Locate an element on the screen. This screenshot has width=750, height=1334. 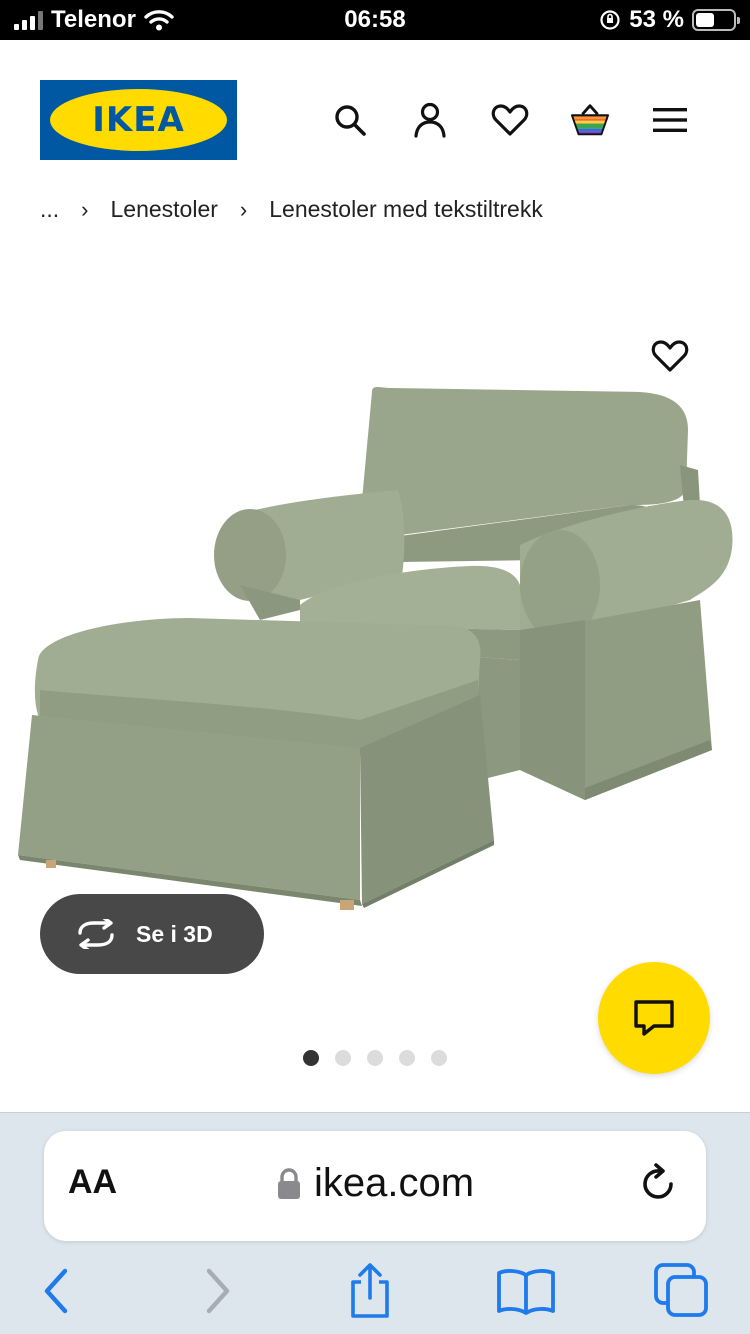
share-icon is located at coordinates (370, 1290).